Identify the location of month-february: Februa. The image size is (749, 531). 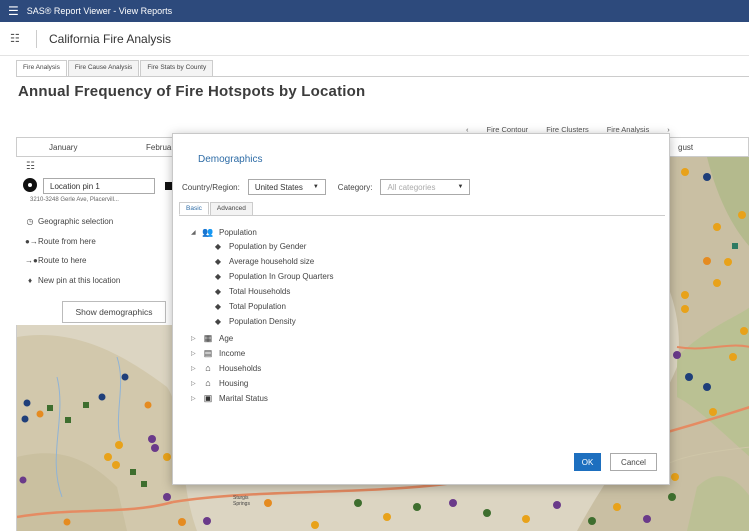
(158, 147).